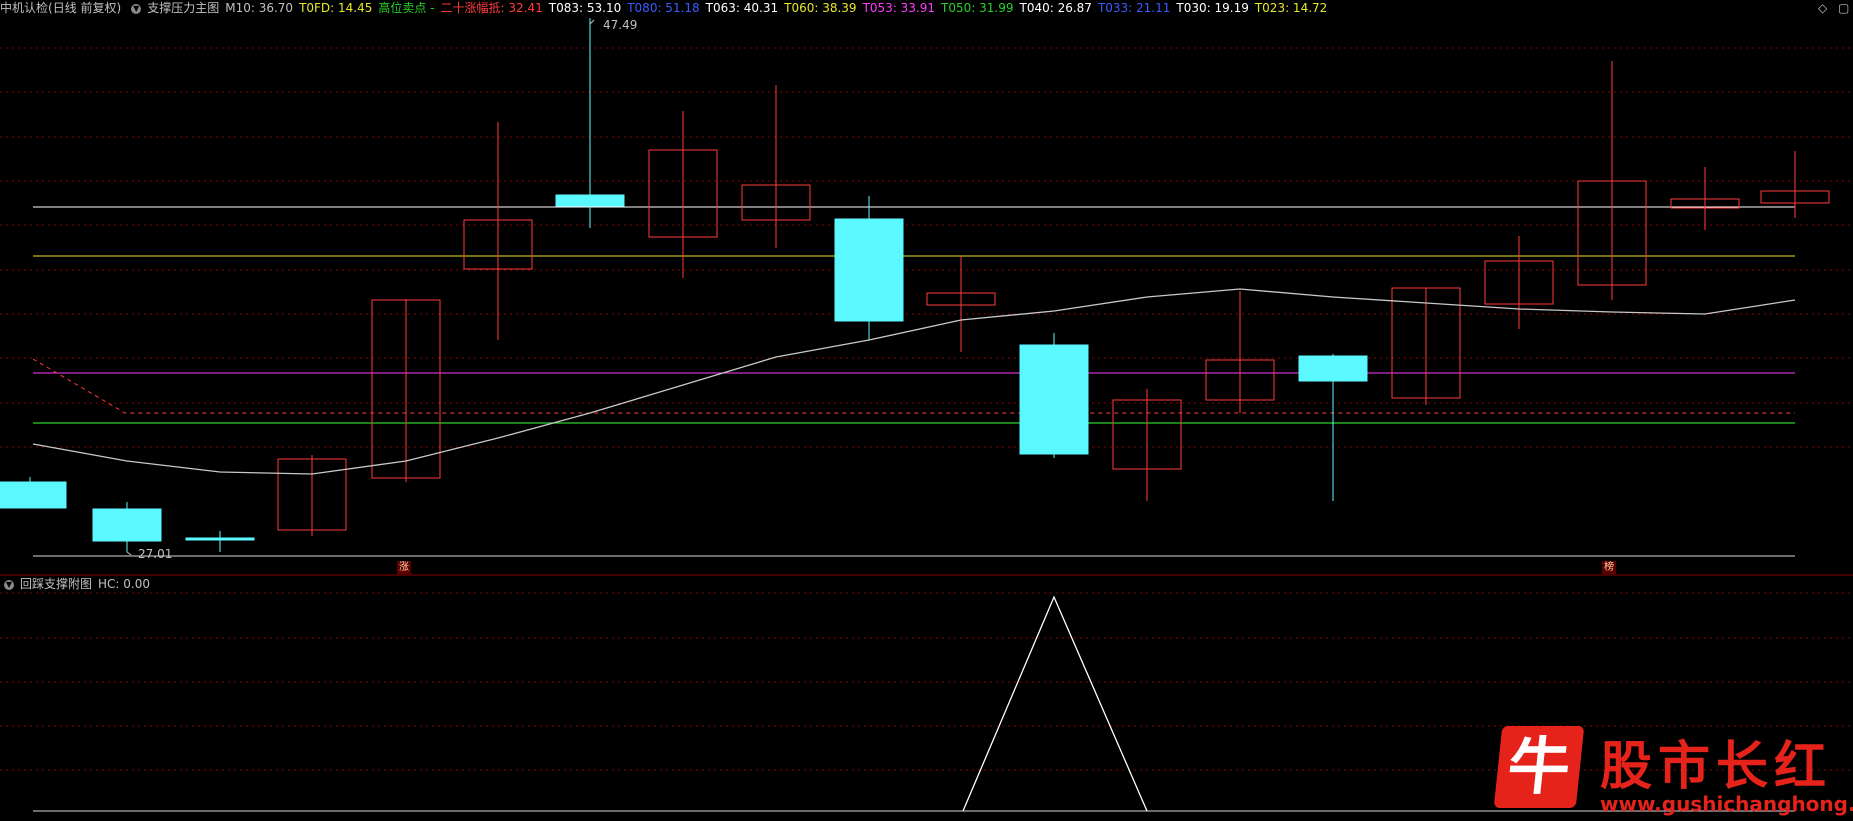  Describe the element at coordinates (155, 554) in the screenshot. I see `low-price-label: 27.01` at that location.